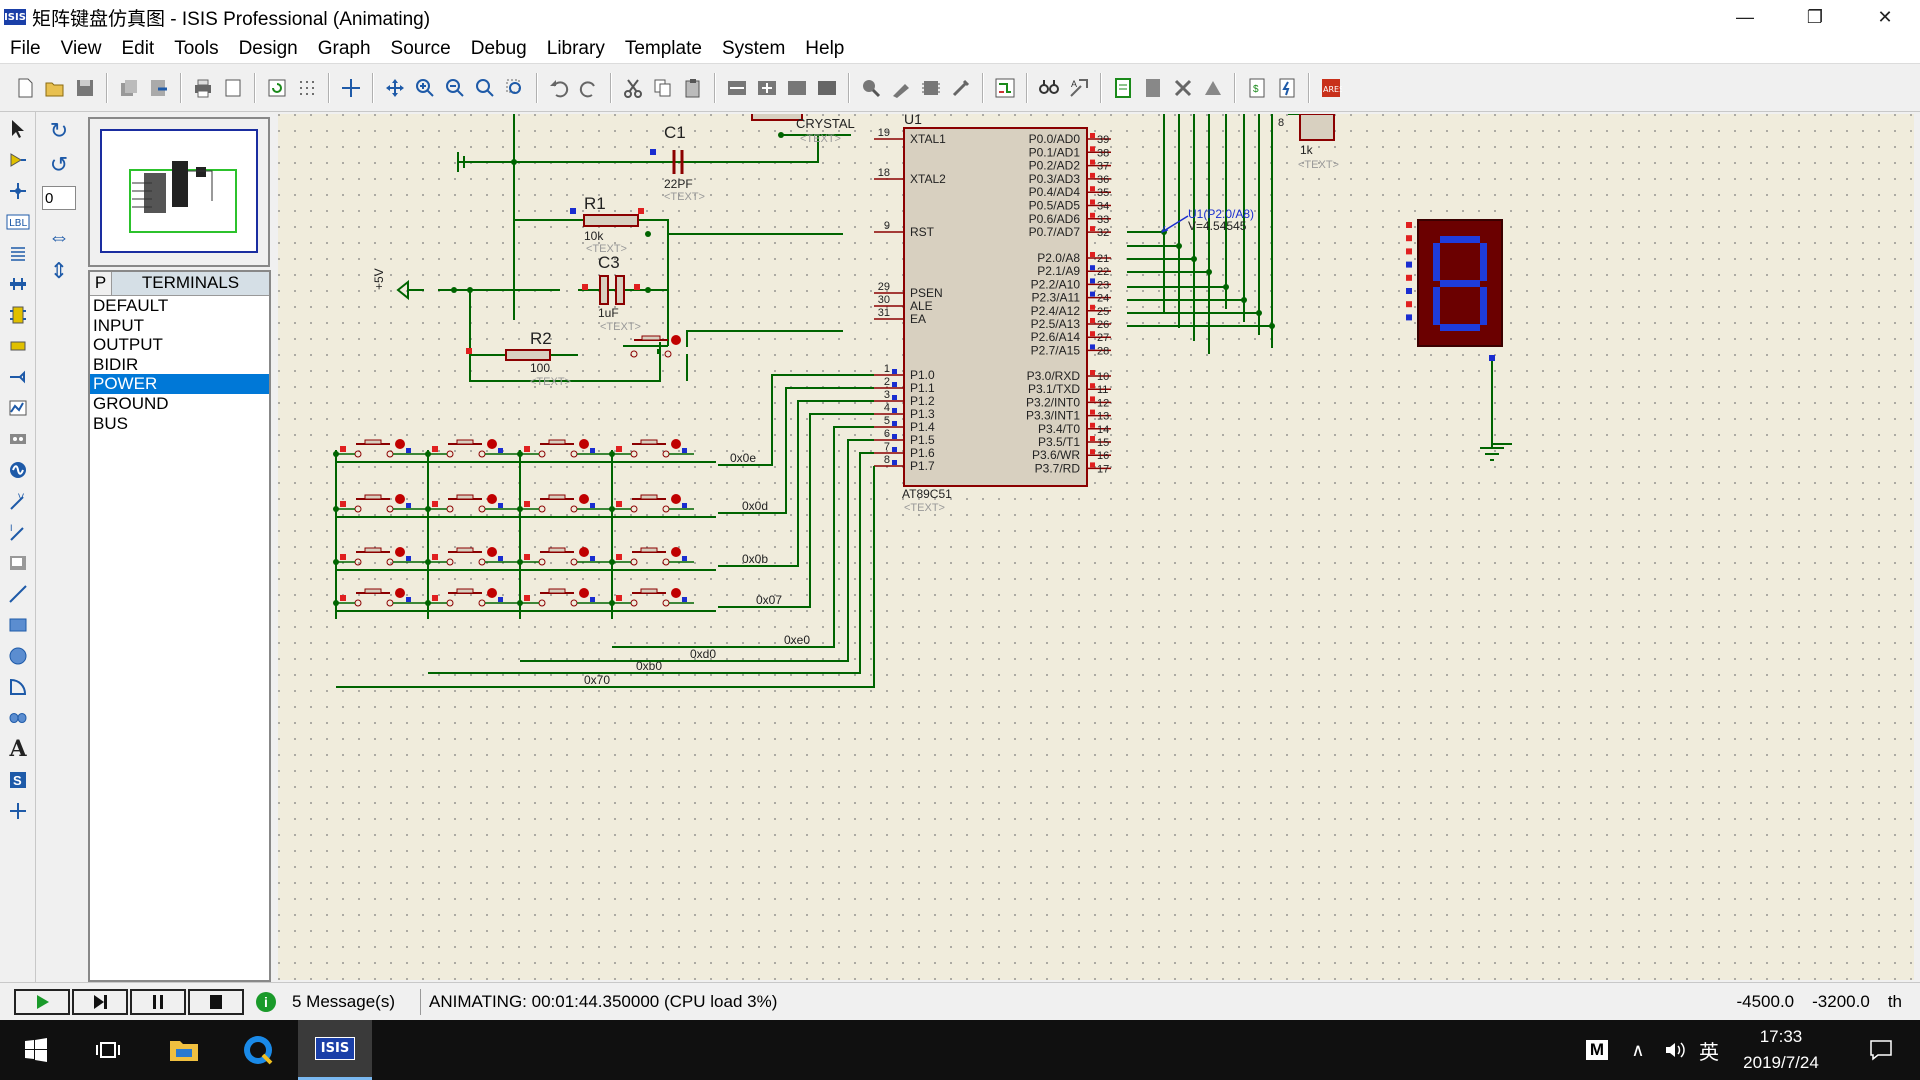 This screenshot has width=1920, height=1080. What do you see at coordinates (797, 88) in the screenshot?
I see `block-rotate-icon` at bounding box center [797, 88].